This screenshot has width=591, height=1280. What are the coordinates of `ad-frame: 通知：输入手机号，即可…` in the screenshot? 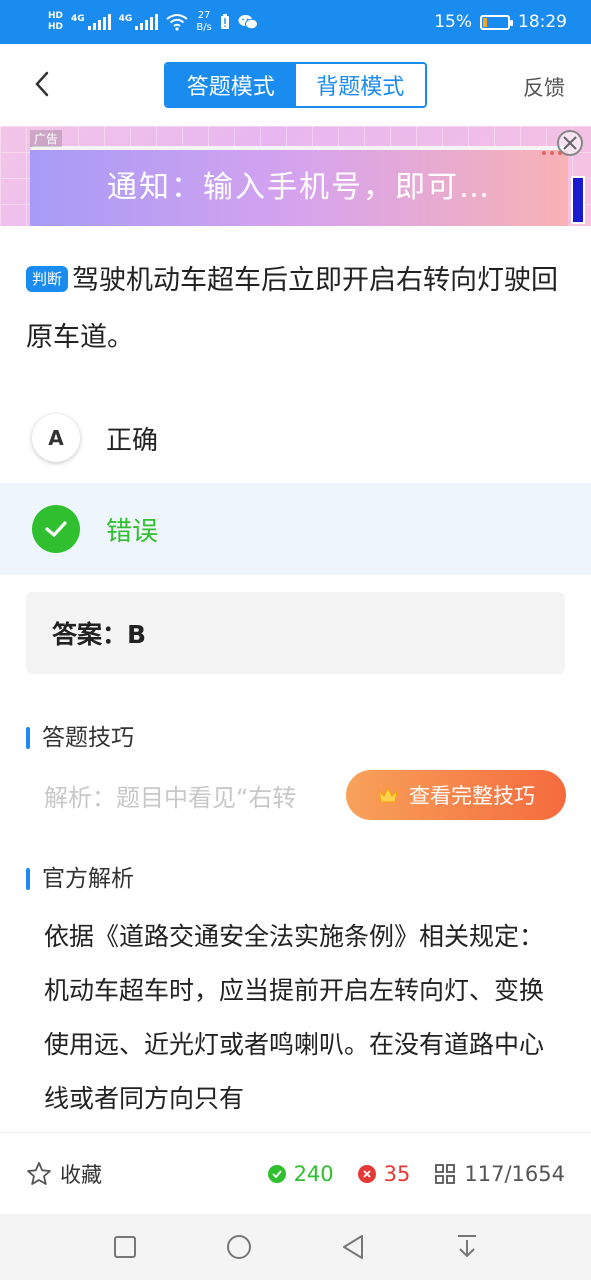 It's located at (299, 186).